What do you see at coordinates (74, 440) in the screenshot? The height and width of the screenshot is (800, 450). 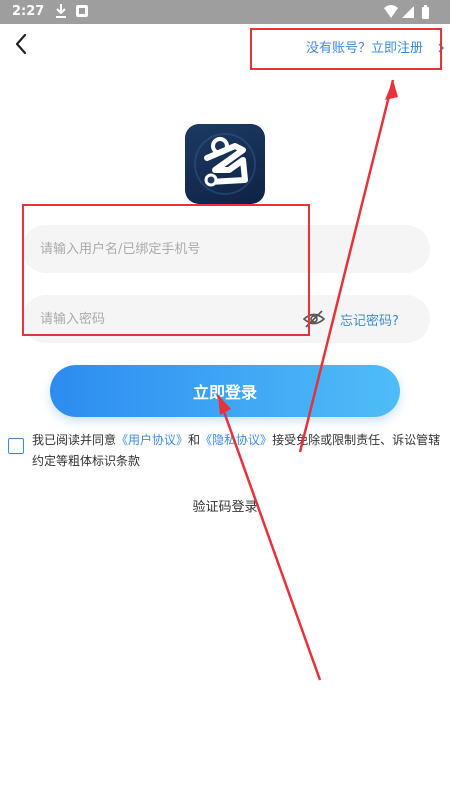 I see `agreement-prefix: 我已阅读并同意` at bounding box center [74, 440].